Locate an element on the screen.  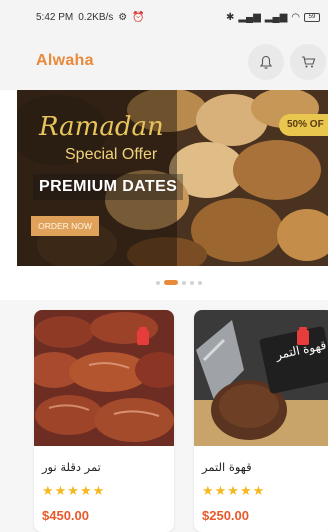
brand-title: Alwaha is located at coordinates (65, 60).